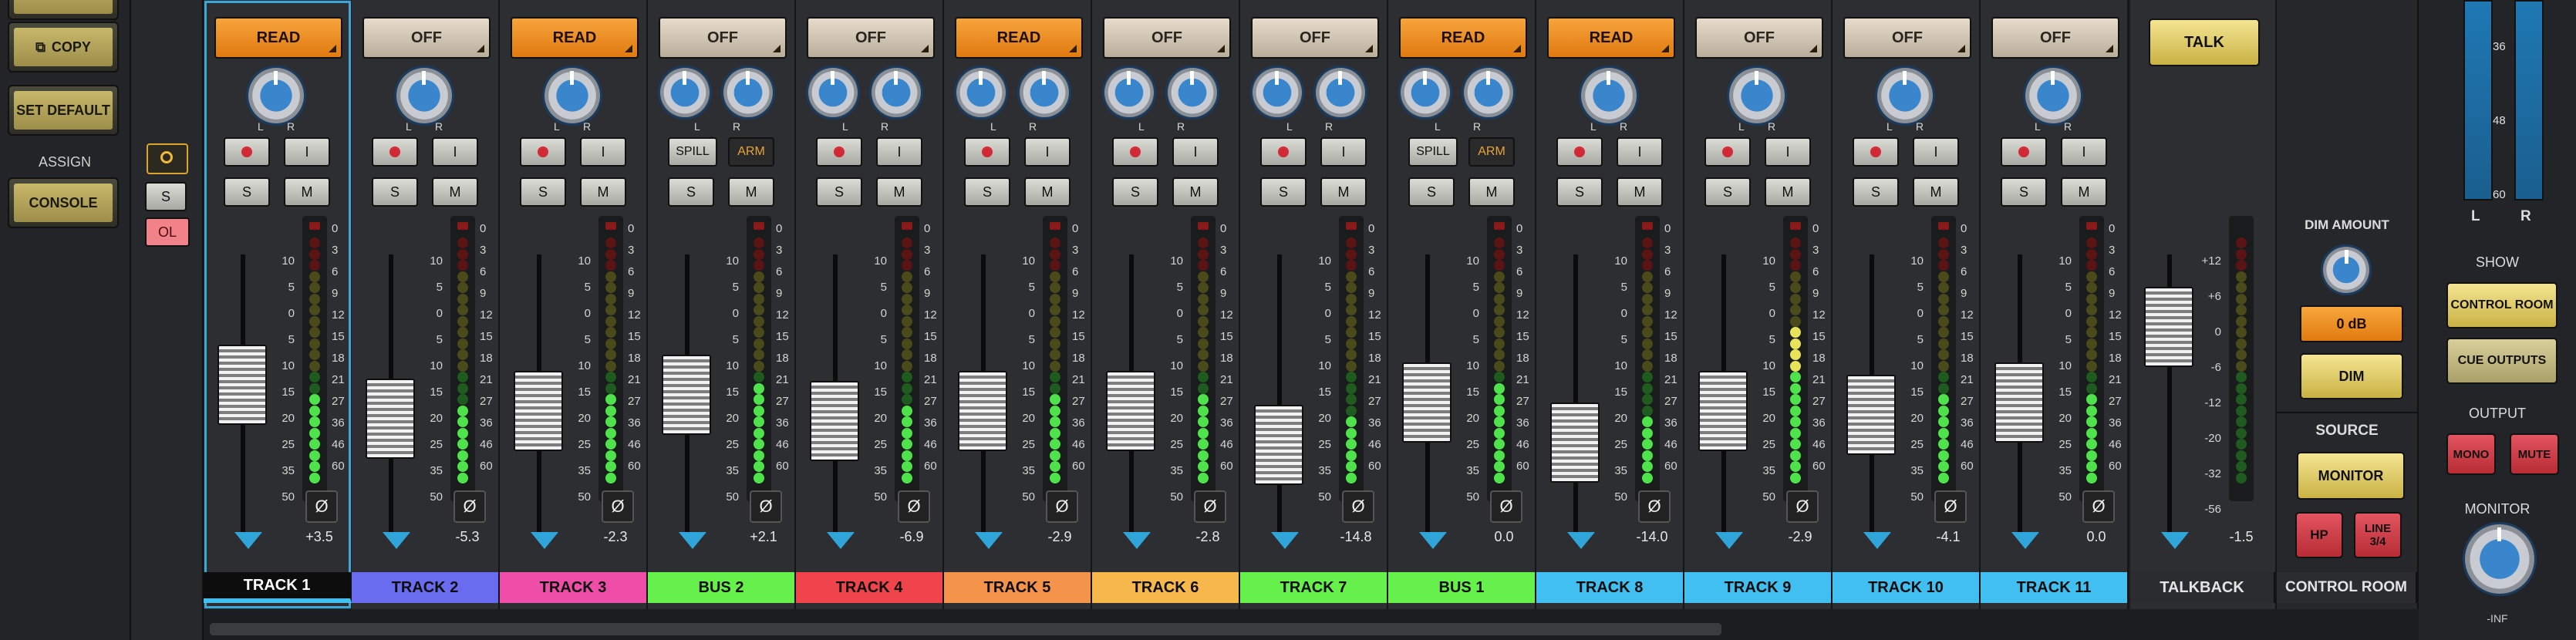  What do you see at coordinates (1907, 587) in the screenshot?
I see `track-name: TRACK 10` at bounding box center [1907, 587].